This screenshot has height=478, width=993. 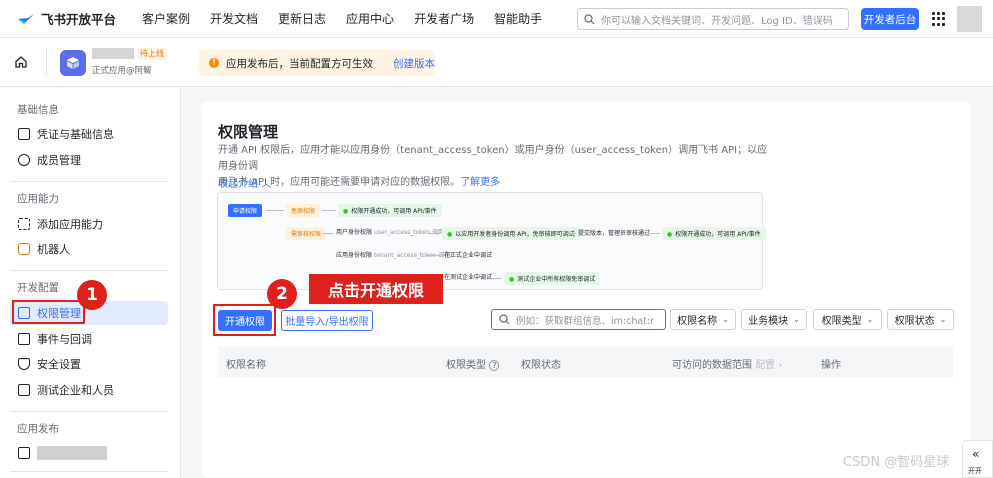 What do you see at coordinates (585, 362) in the screenshot?
I see `table-header: 权限名称 权限类型 ? 权限状态 可访问的数据范围 配置 › 操作` at bounding box center [585, 362].